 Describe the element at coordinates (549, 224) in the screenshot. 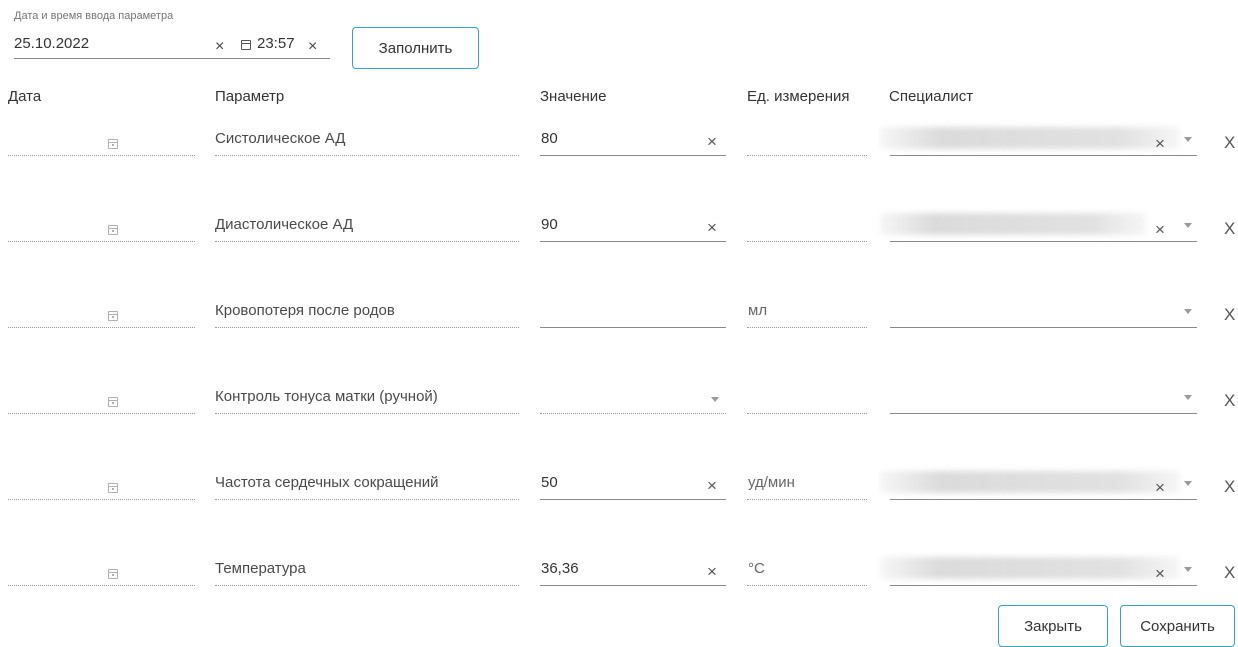

I see `row-value-input: 90` at that location.